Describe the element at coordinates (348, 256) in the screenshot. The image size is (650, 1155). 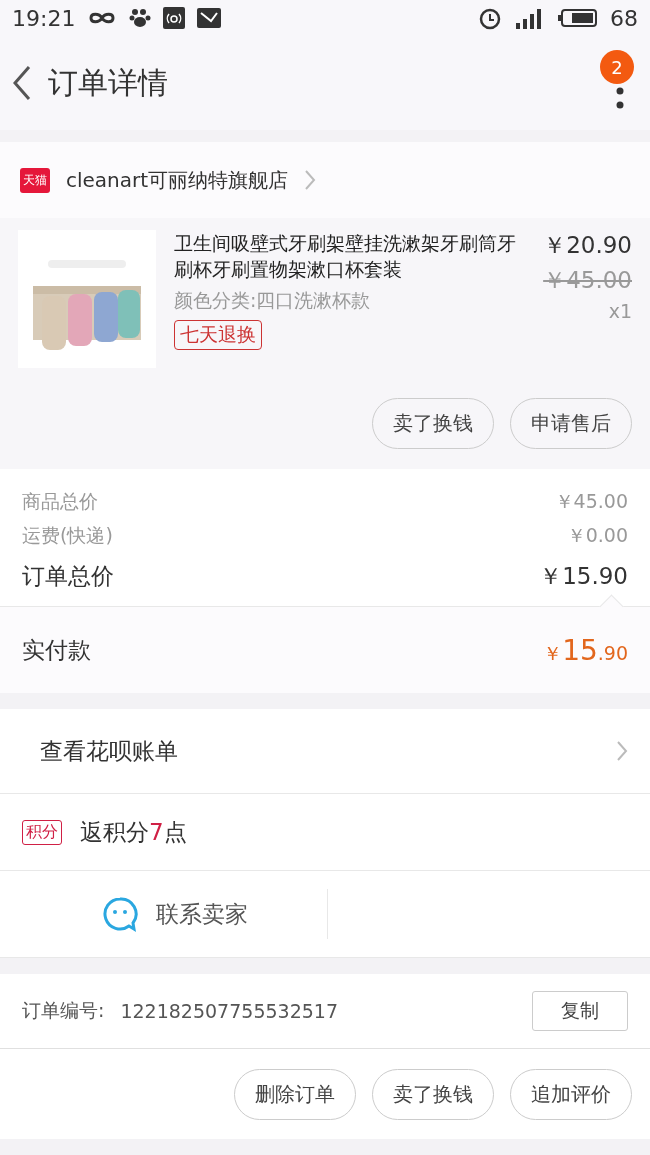
I see `product-title: 卫生间吸壁式牙刷架壁挂洗漱架牙刷筒牙刷杯牙刷置物架漱口杯套装` at that location.